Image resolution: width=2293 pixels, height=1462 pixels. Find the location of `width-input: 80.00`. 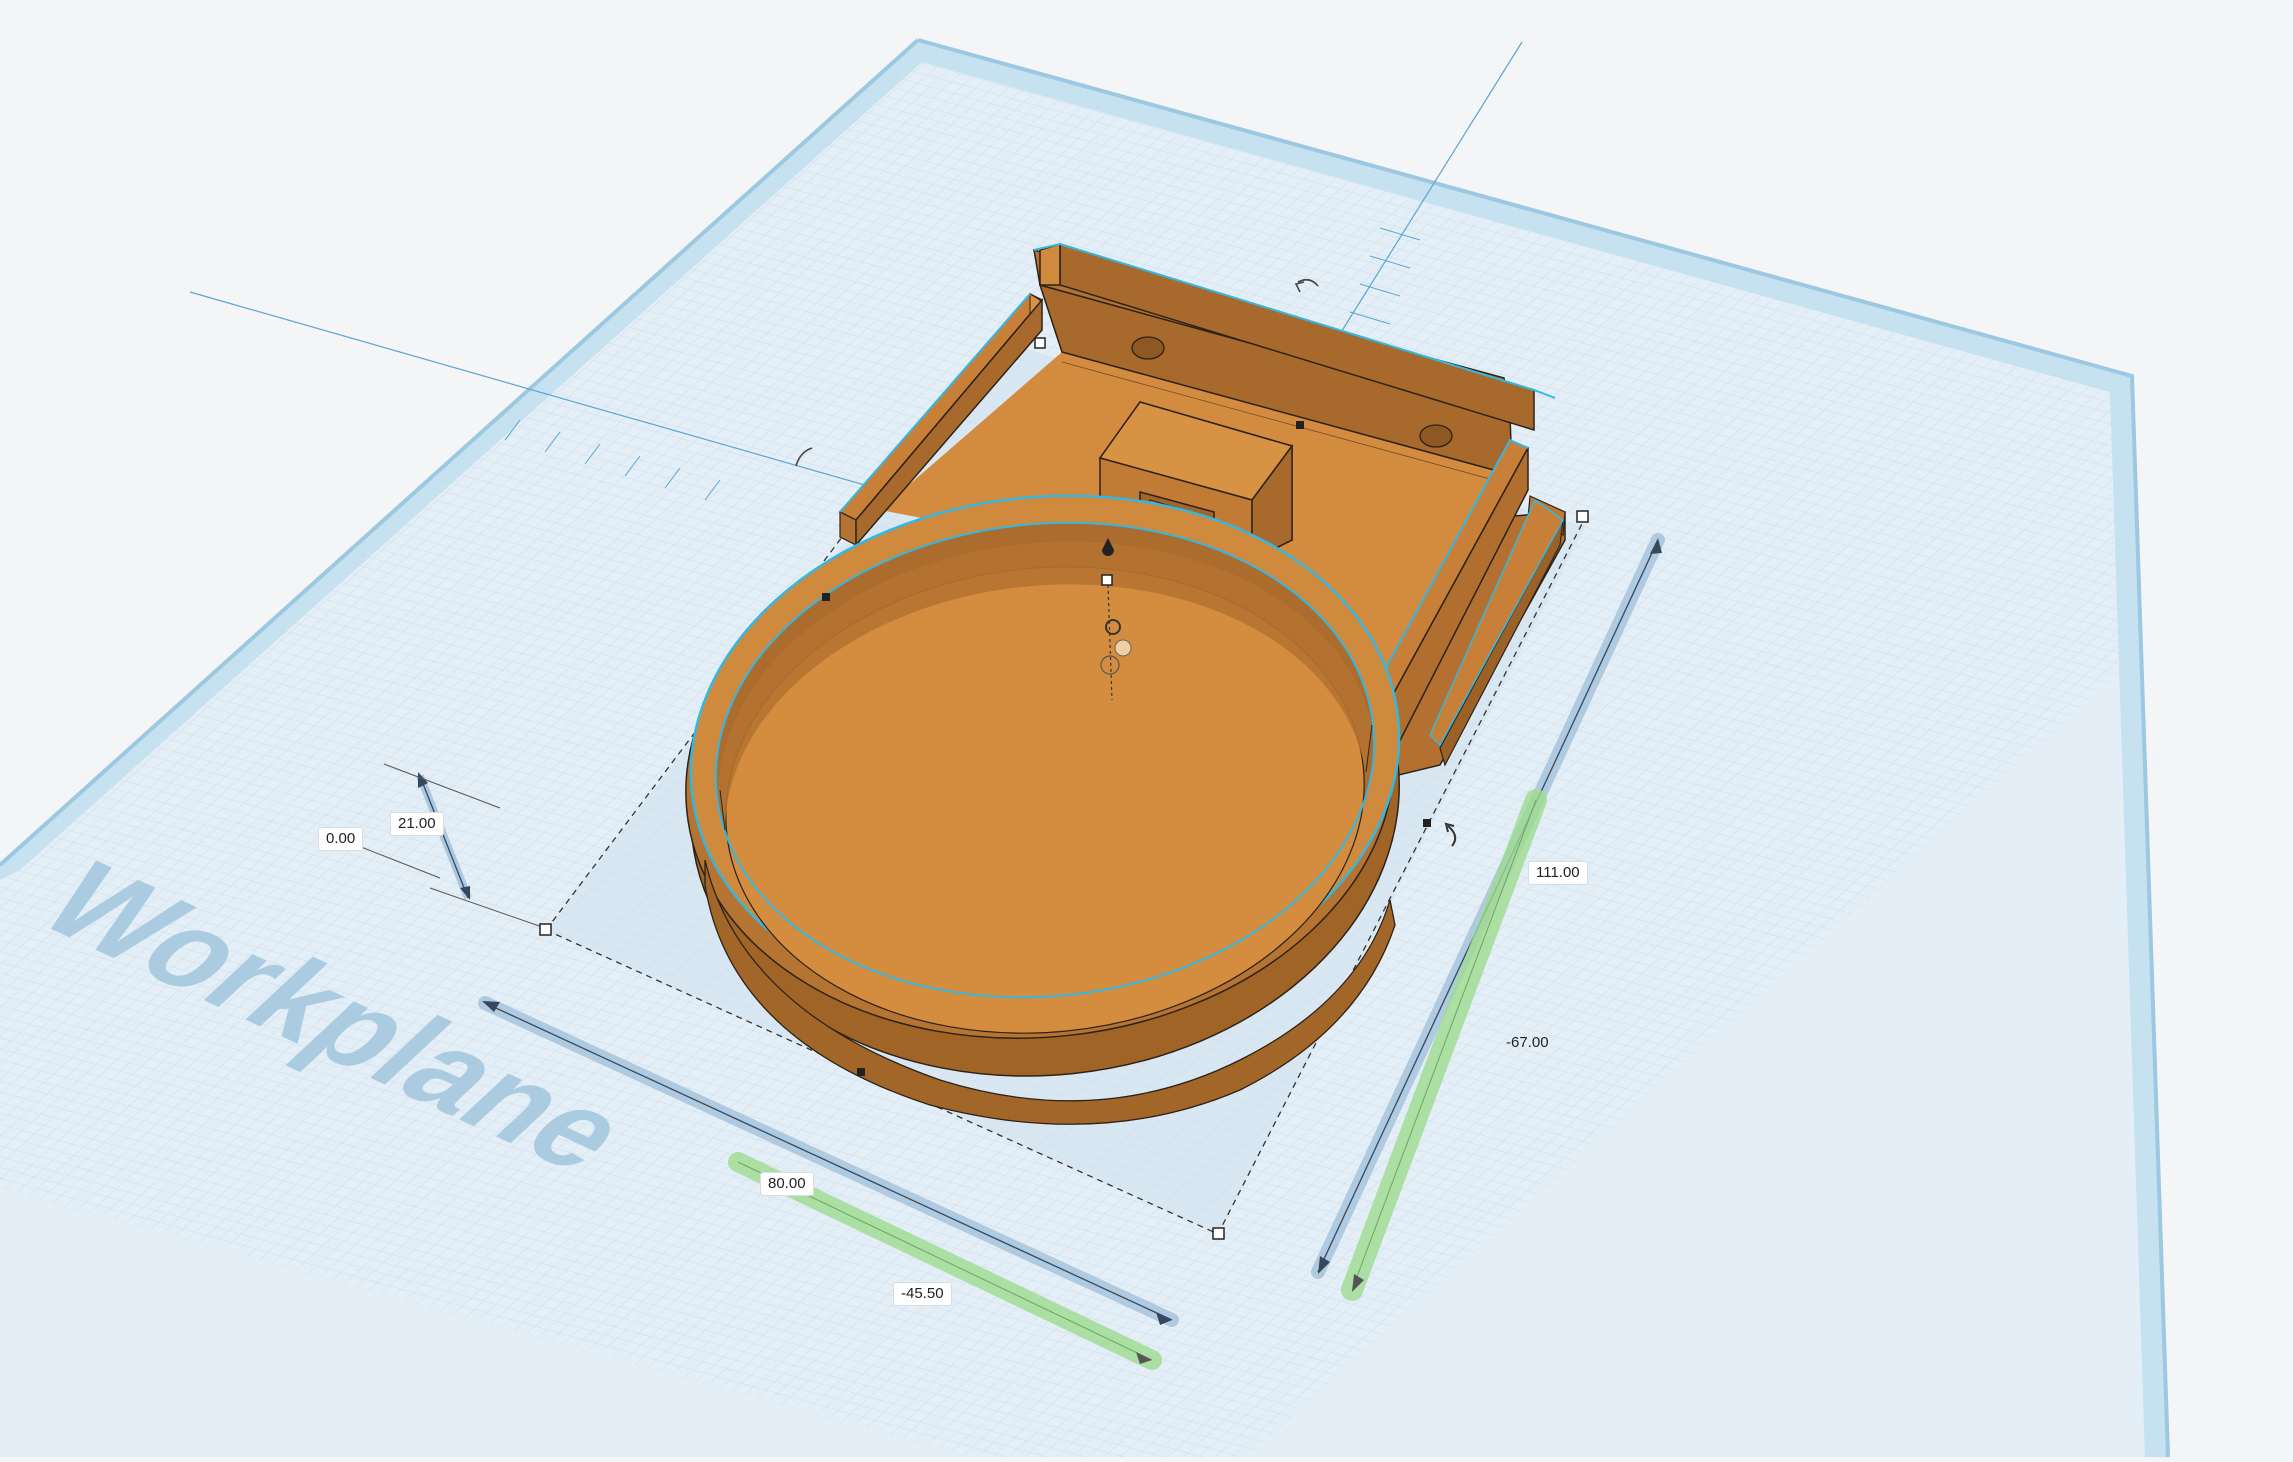

width-input: 80.00 is located at coordinates (787, 1184).